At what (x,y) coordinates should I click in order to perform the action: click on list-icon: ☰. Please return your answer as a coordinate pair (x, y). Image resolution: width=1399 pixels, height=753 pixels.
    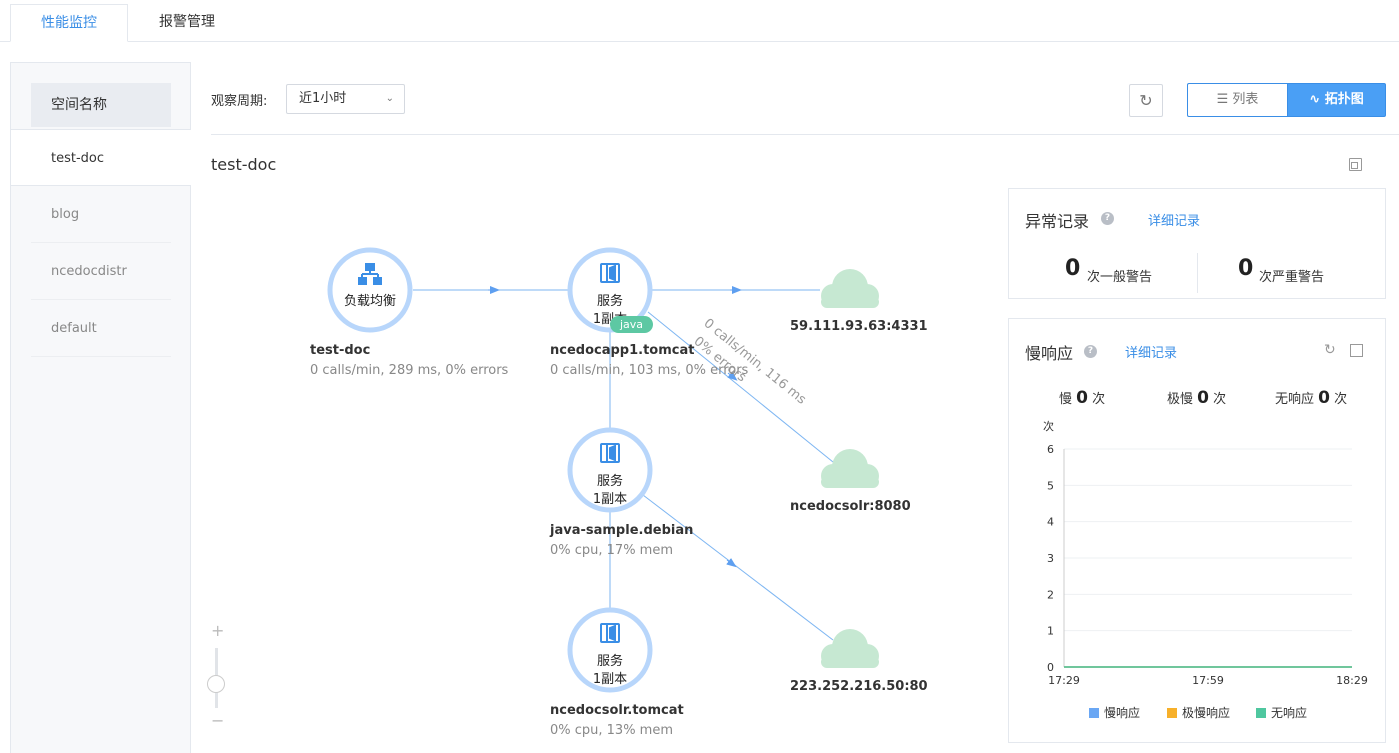
    Looking at the image, I should click on (1222, 99).